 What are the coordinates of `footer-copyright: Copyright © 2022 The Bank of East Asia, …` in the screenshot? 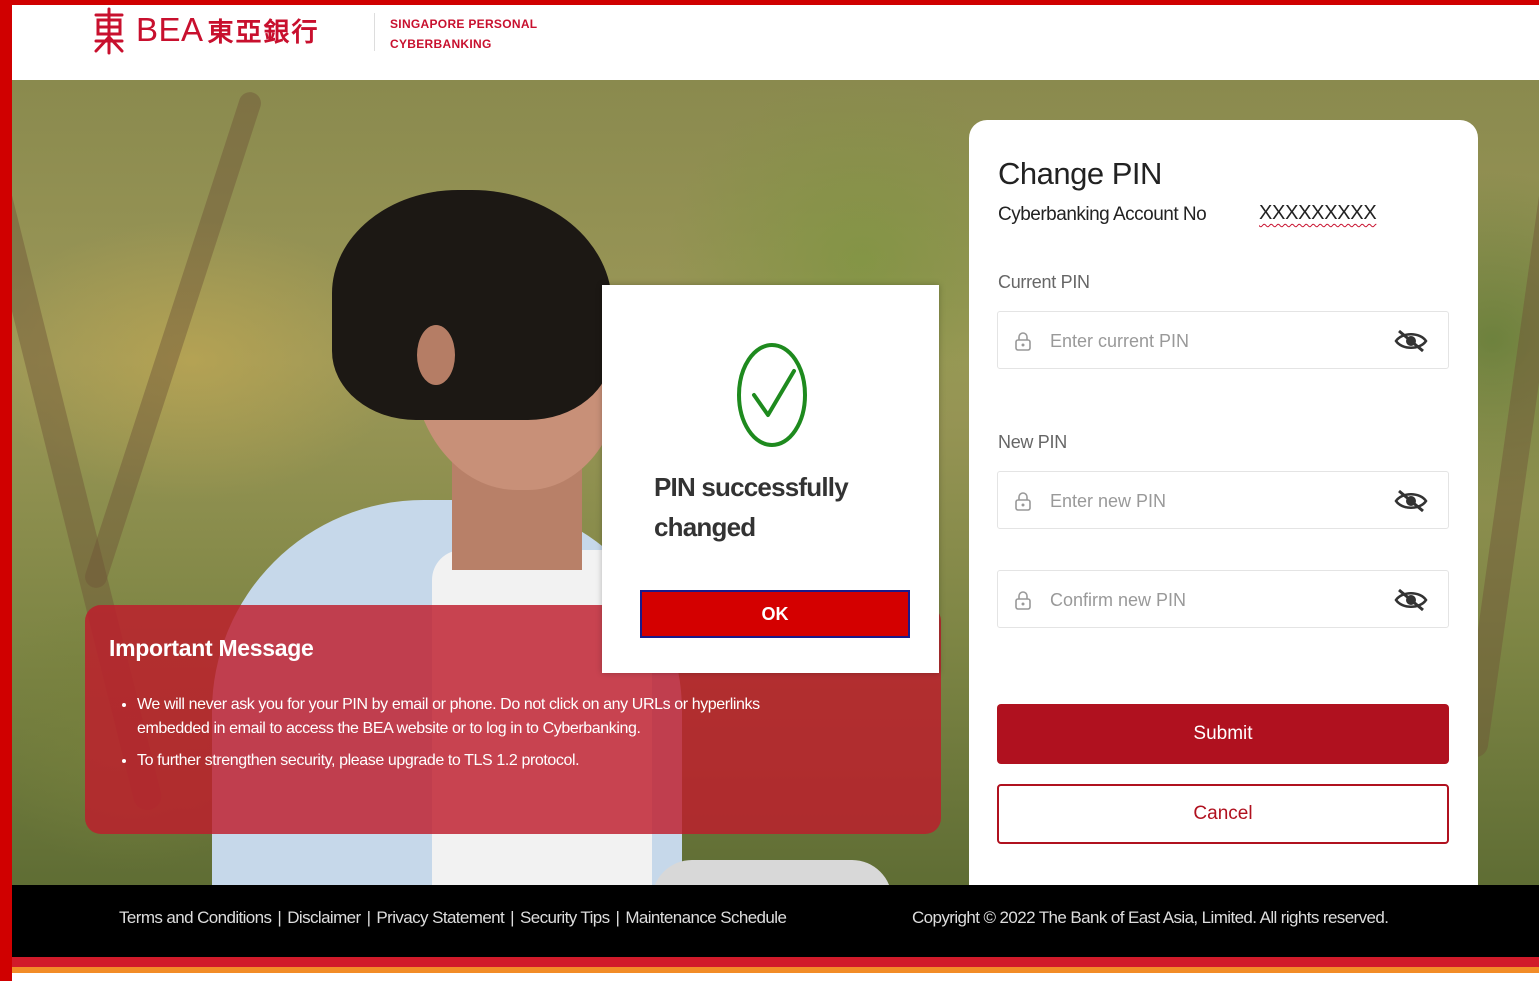 It's located at (1150, 917).